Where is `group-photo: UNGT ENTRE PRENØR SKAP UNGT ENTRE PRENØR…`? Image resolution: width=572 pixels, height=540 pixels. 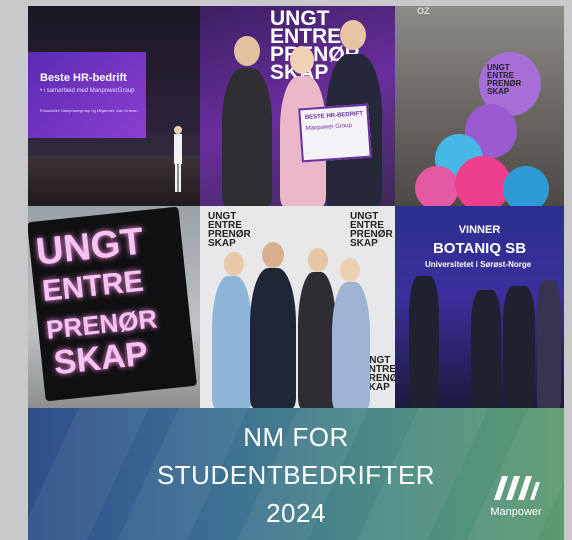
group-photo: UNGT ENTRE PRENØR SKAP UNGT ENTRE PRENØR… is located at coordinates (297, 307).